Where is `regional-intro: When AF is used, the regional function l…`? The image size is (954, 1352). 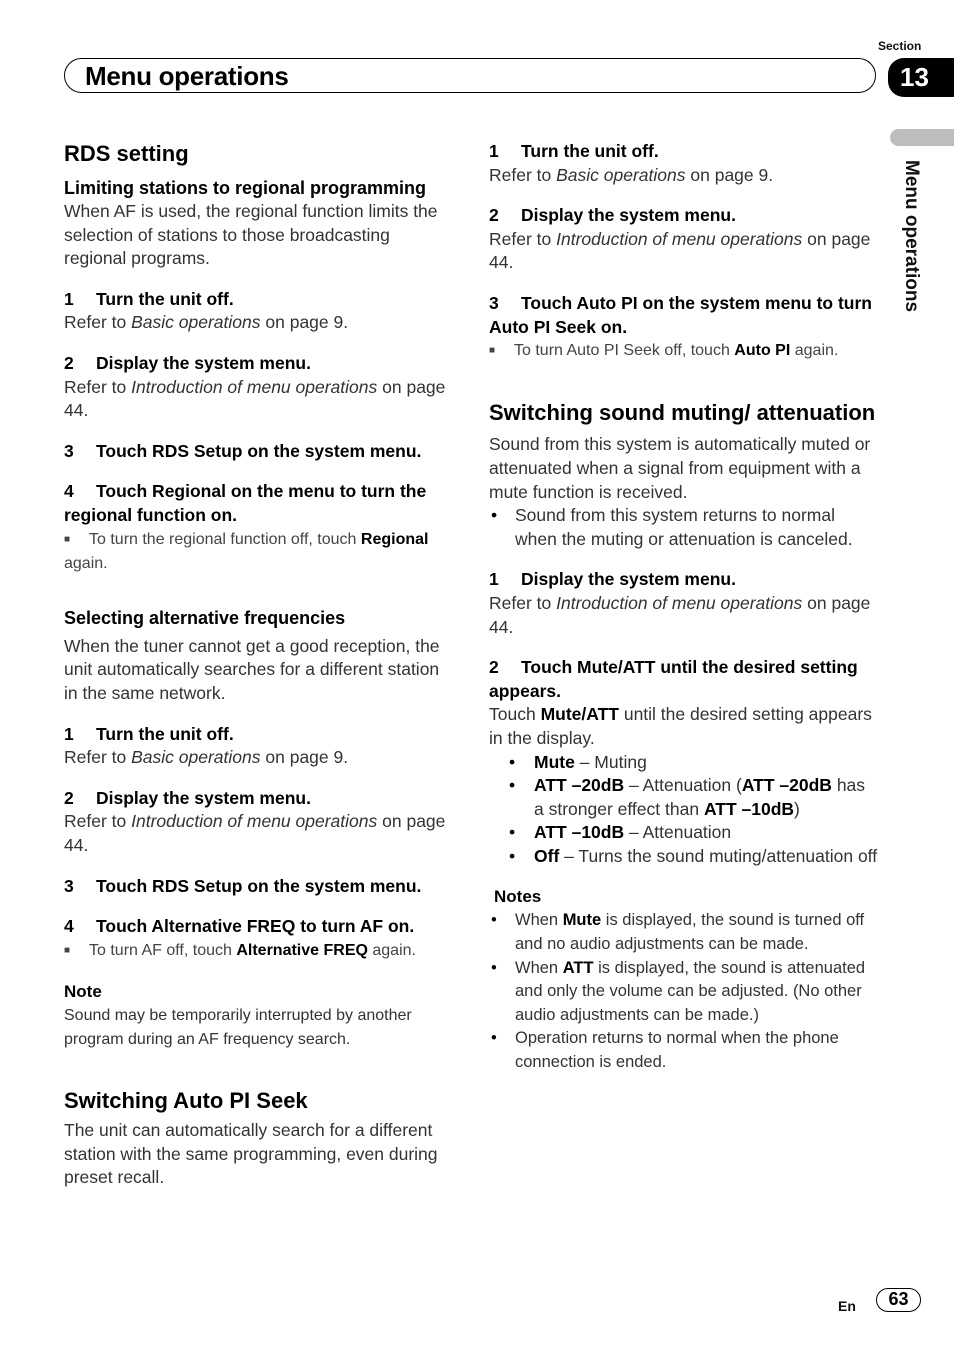
regional-intro: When AF is used, the regional function l… is located at coordinates (251, 235).